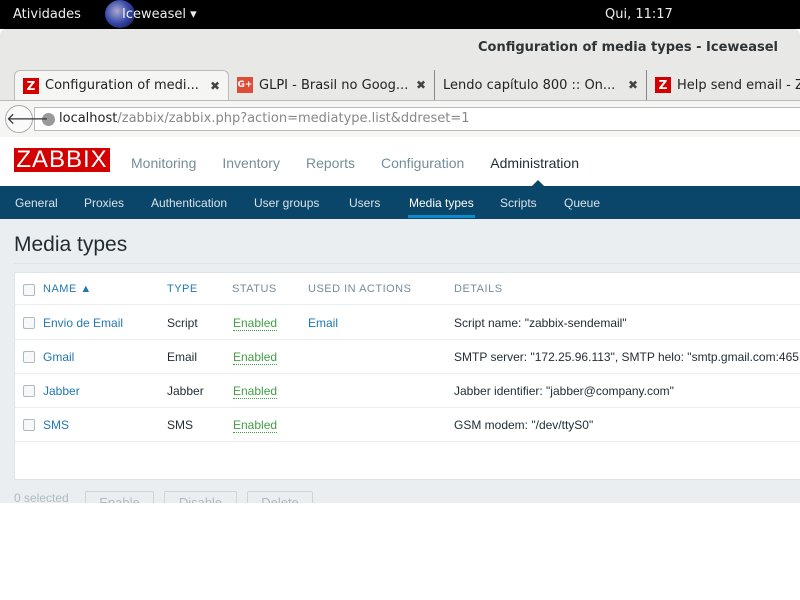  Describe the element at coordinates (163, 163) in the screenshot. I see `nav-monitoring: Monitoring` at that location.